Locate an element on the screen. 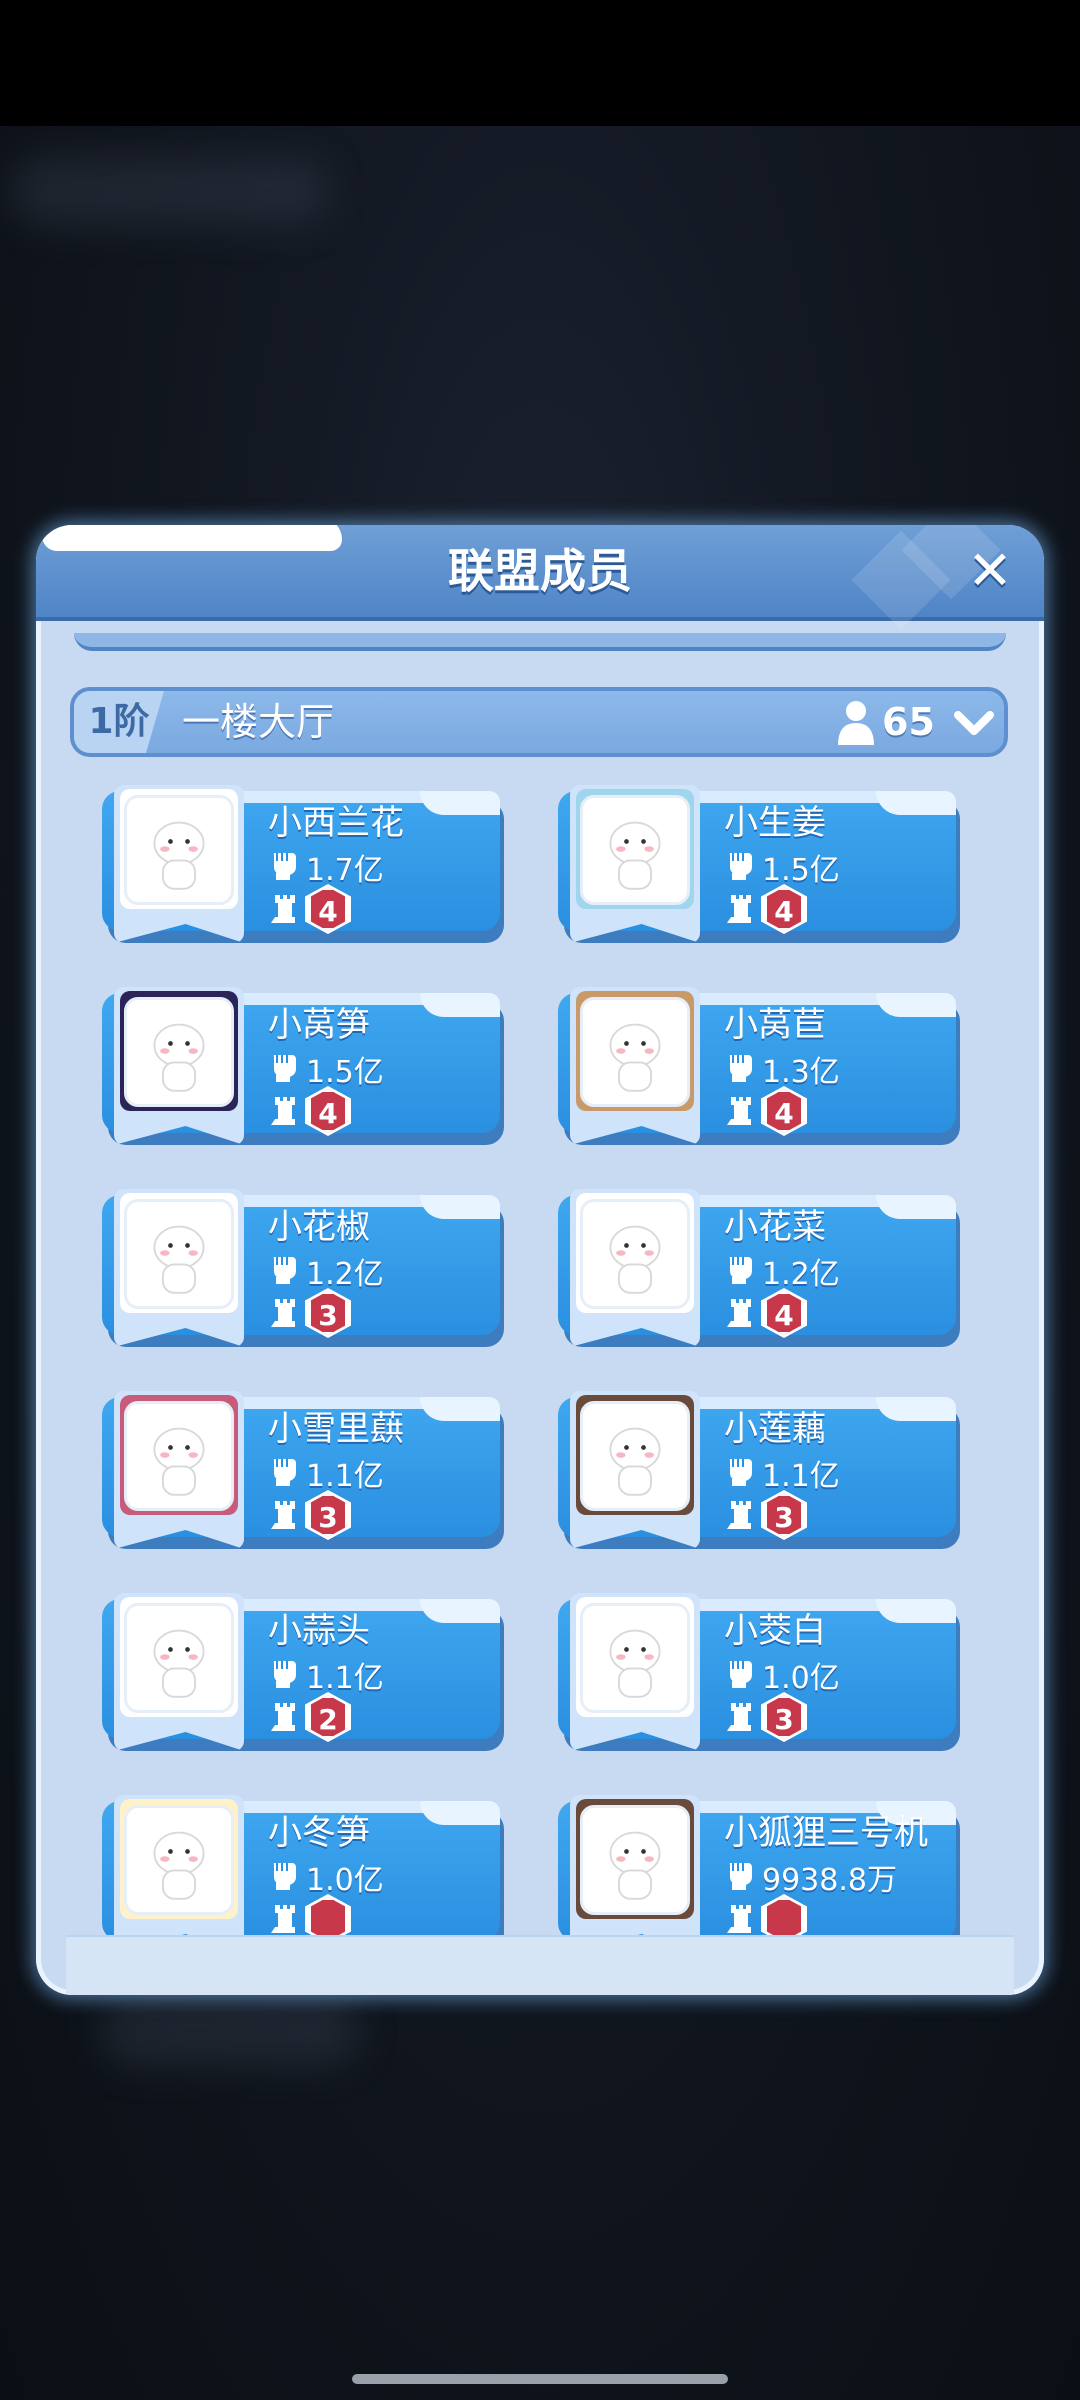 The image size is (1080, 2400). status-bar is located at coordinates (540, 63).